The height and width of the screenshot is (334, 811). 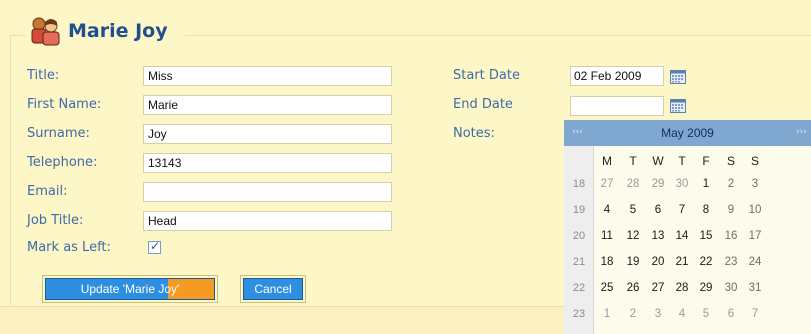 What do you see at coordinates (633, 288) in the screenshot?
I see `calendar-day: 26` at bounding box center [633, 288].